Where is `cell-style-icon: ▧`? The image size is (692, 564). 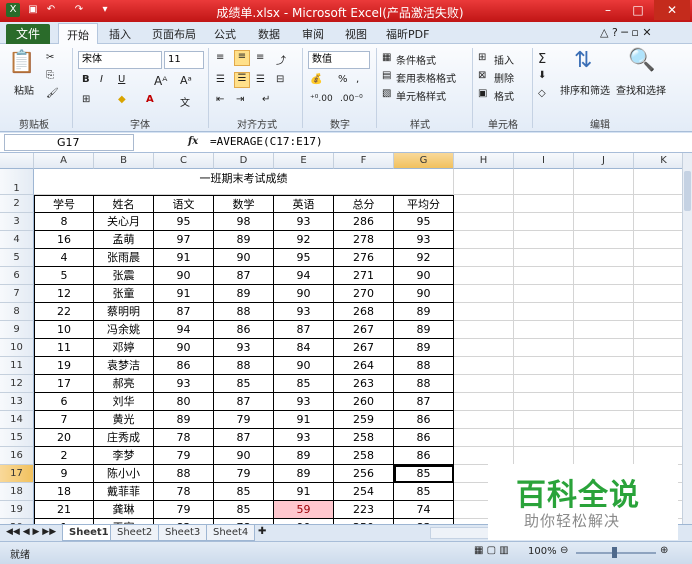 cell-style-icon: ▧ is located at coordinates (386, 93).